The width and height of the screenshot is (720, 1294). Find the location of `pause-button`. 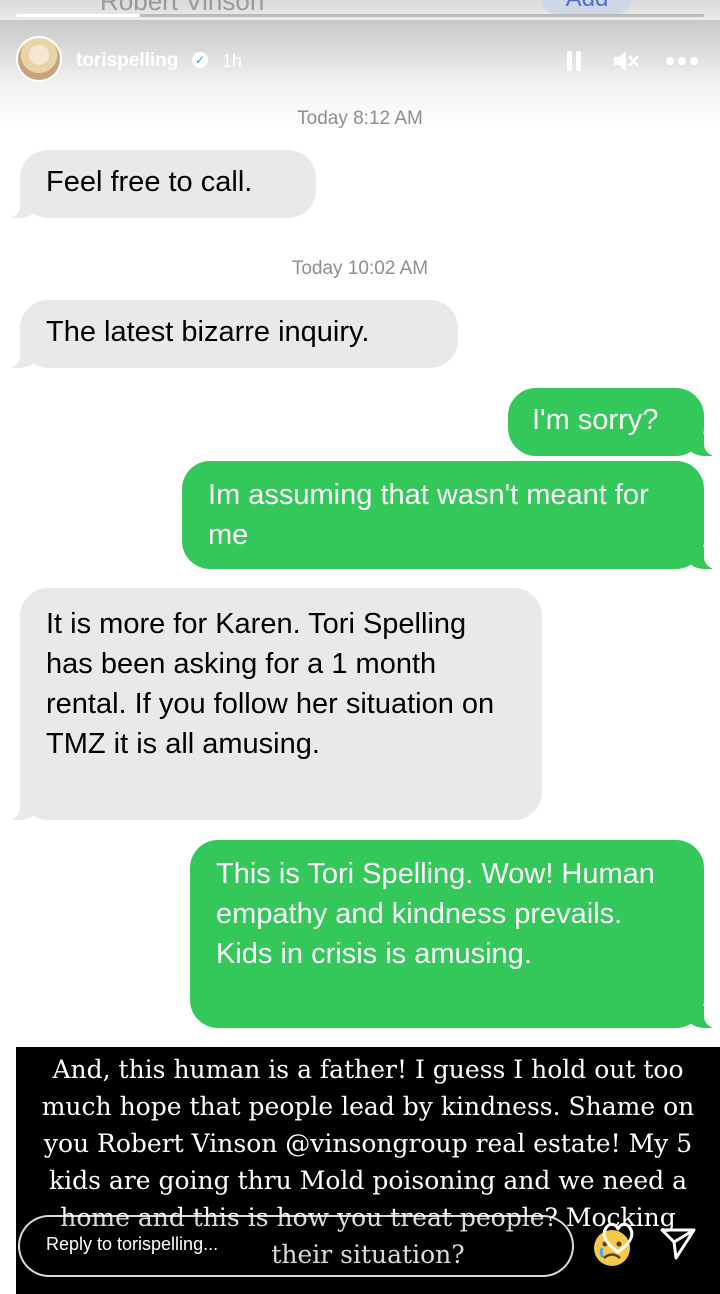

pause-button is located at coordinates (574, 61).